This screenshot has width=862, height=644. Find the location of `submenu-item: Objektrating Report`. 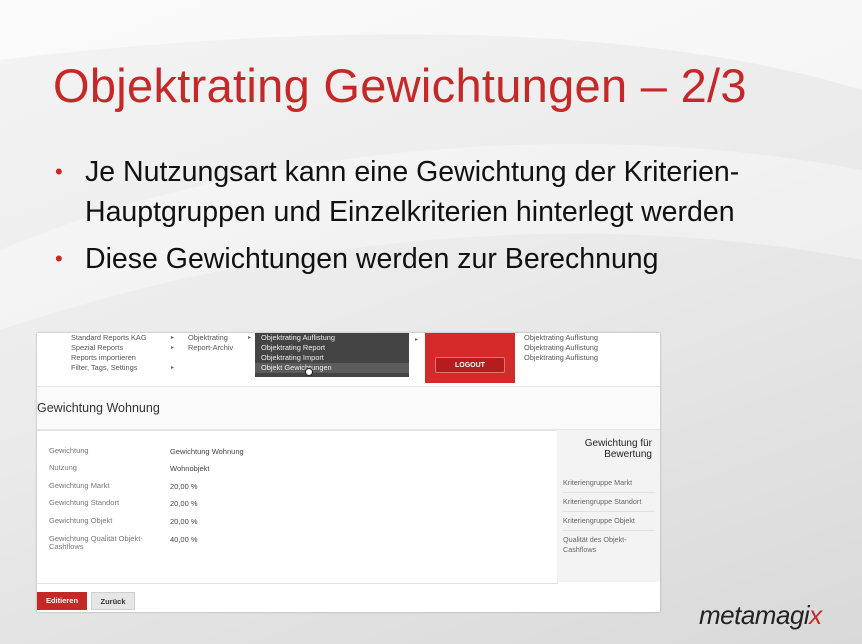

submenu-item: Objektrating Report is located at coordinates (332, 348).